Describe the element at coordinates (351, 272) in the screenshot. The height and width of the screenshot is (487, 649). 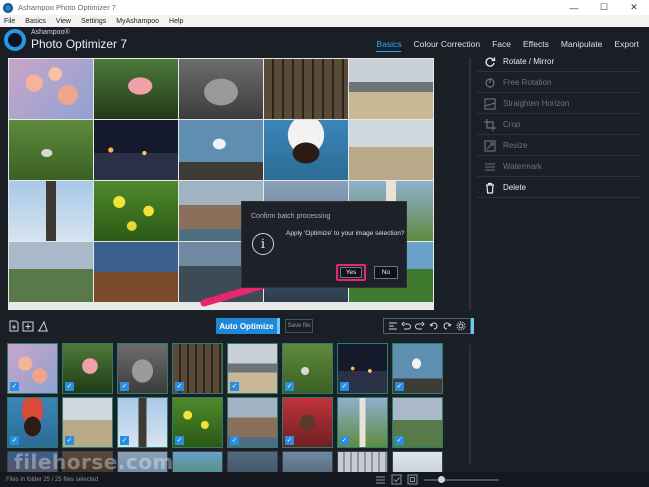
I see `yes-button: Yes` at that location.